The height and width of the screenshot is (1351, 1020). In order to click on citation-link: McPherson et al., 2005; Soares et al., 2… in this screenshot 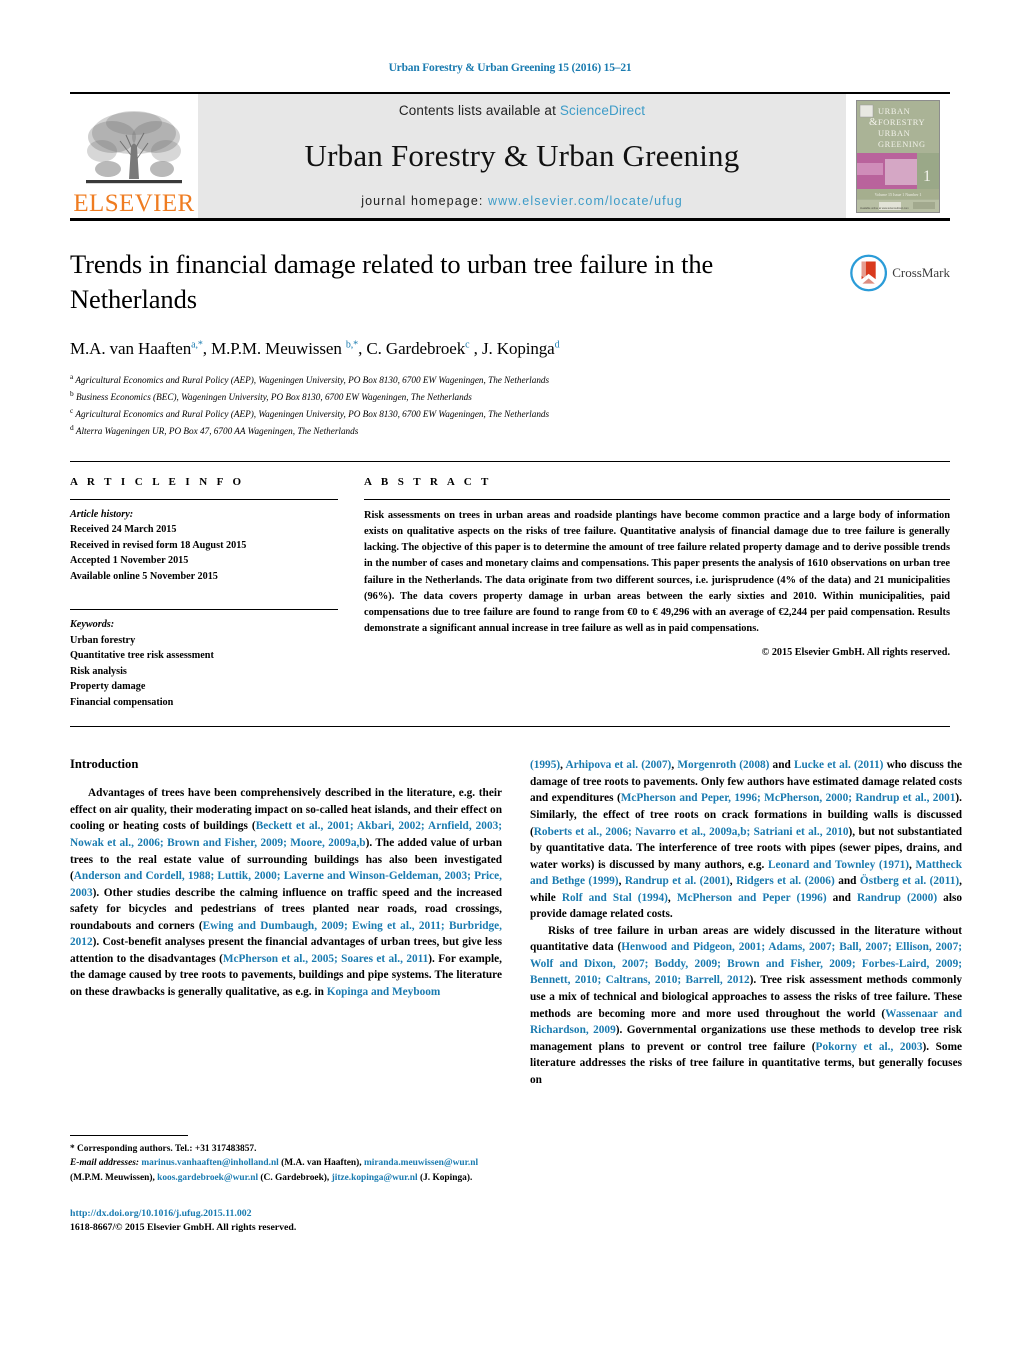, I will do `click(325, 959)`.